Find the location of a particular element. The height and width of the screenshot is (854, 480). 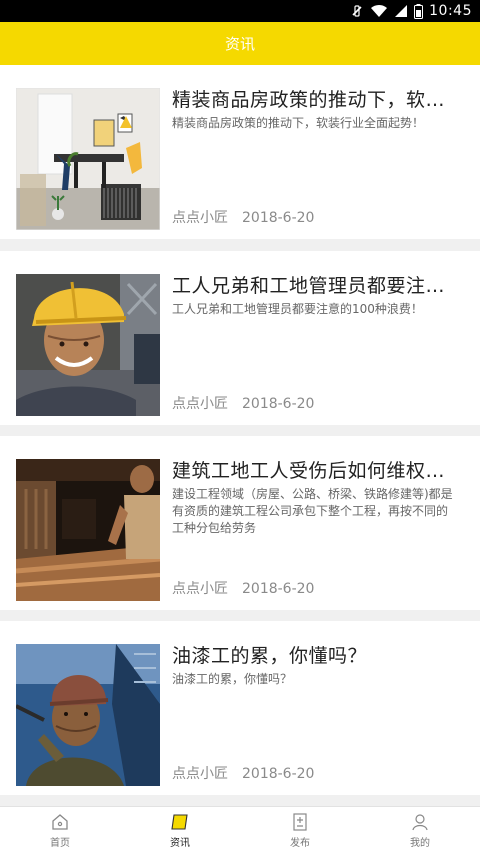

article-title: 油漆工的累，你懂吗？ is located at coordinates (318, 654).